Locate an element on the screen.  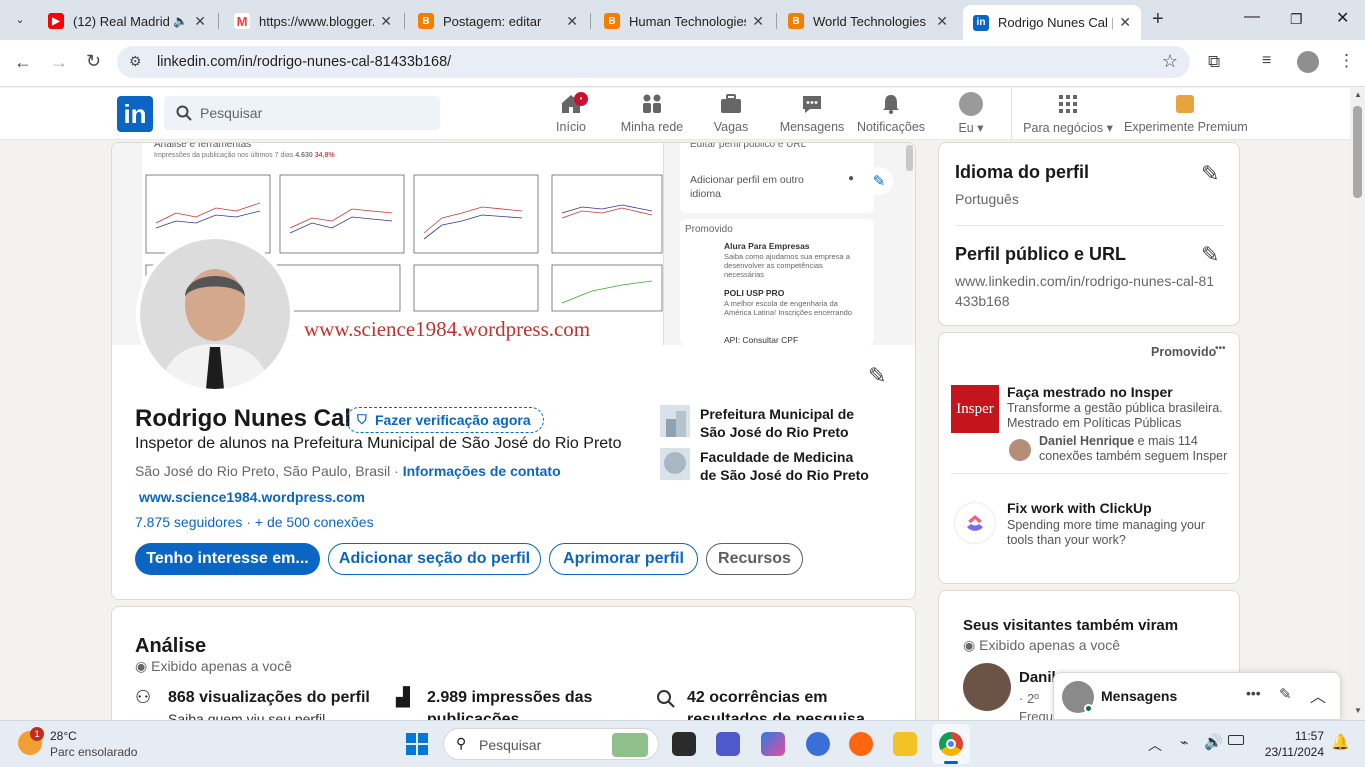
edit-cover-icon: ✎ is located at coordinates (879, 181).